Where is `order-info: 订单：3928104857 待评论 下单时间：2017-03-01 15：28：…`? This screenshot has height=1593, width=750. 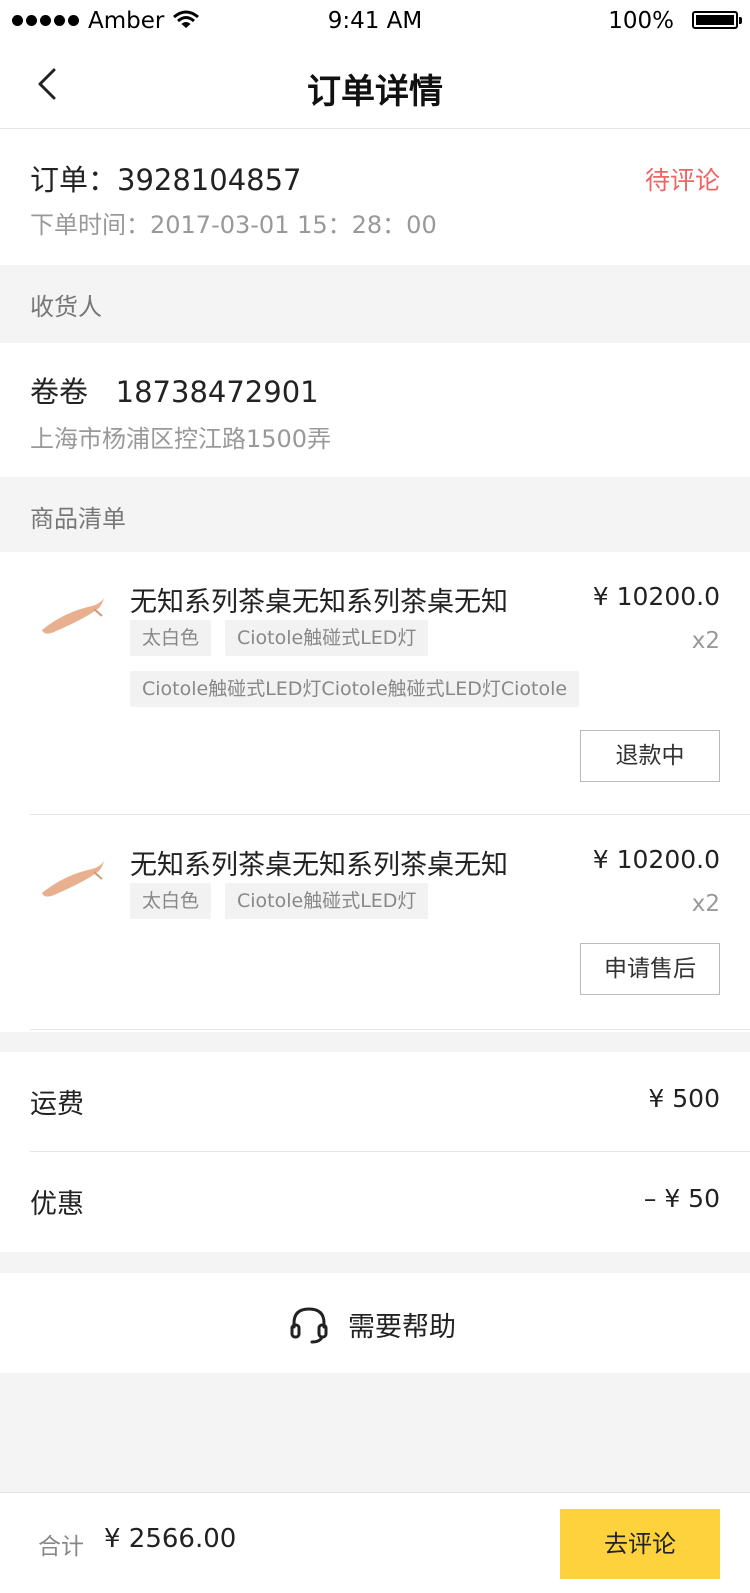
order-info: 订单：3928104857 待评论 下单时间：2017-03-01 15：28：… is located at coordinates (375, 197).